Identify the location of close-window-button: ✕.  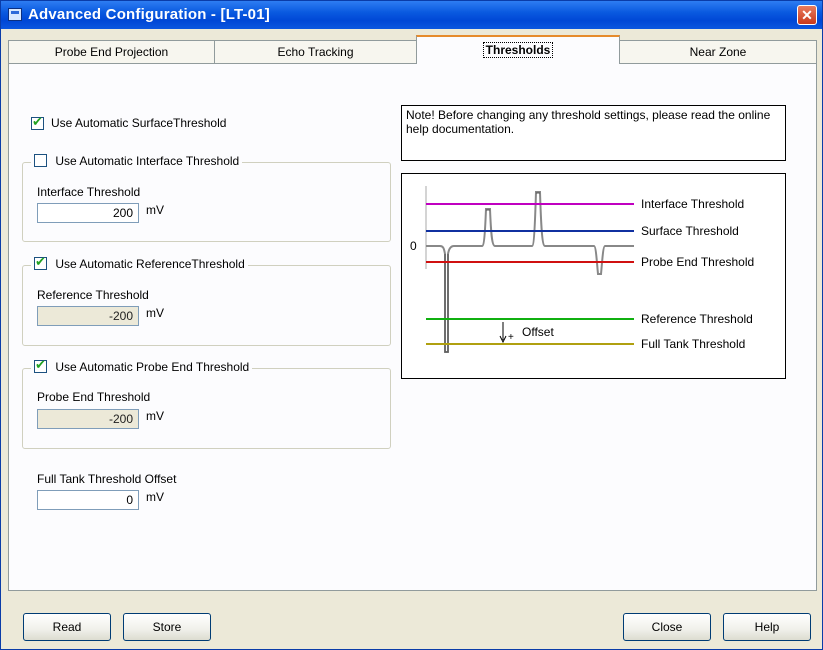
(807, 15).